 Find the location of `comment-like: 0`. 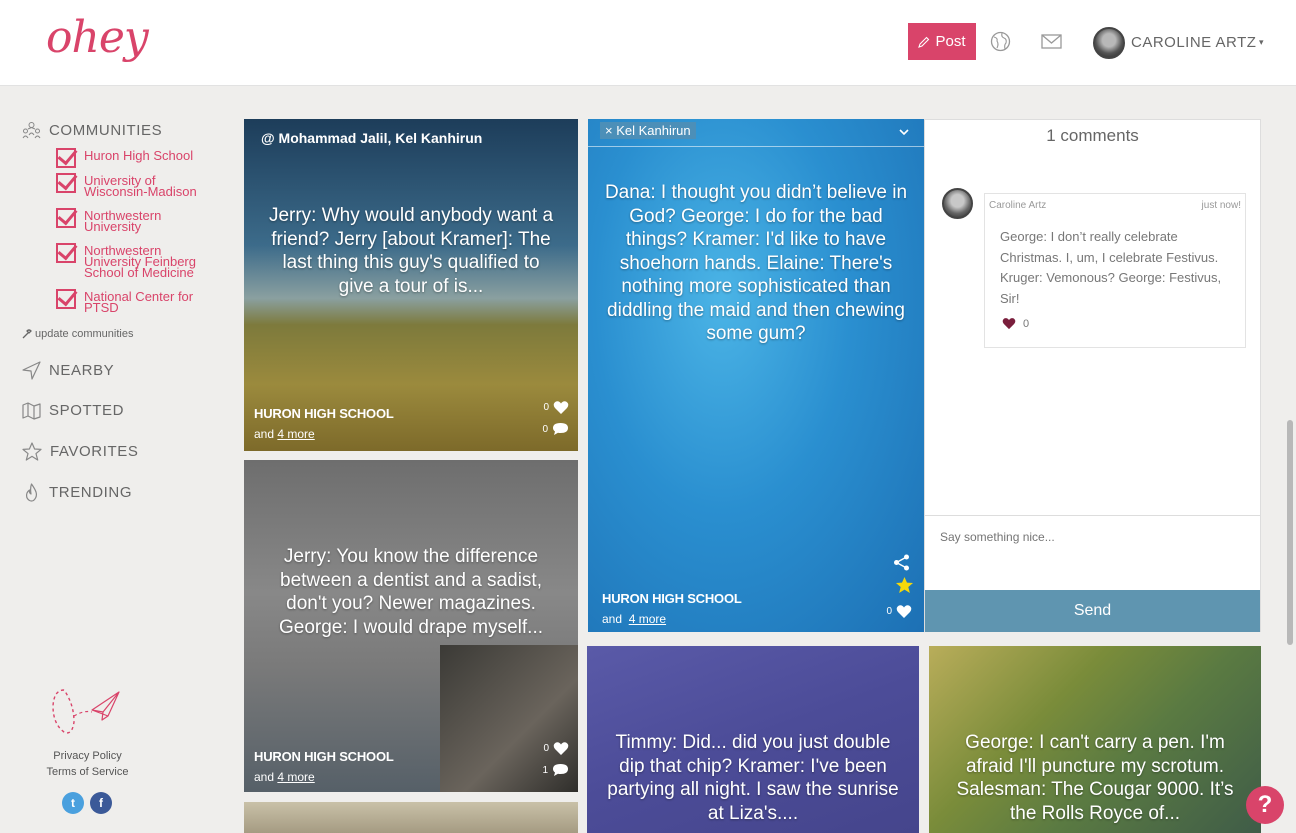

comment-like: 0 is located at coordinates (1015, 323).